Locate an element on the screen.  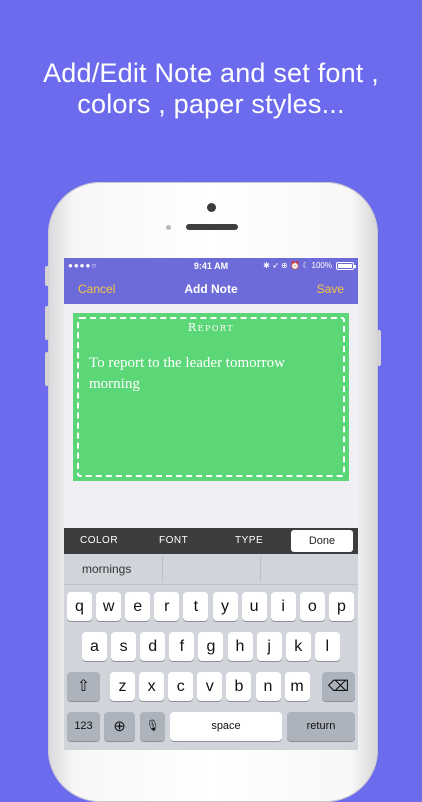
front-camera is located at coordinates (211, 207).